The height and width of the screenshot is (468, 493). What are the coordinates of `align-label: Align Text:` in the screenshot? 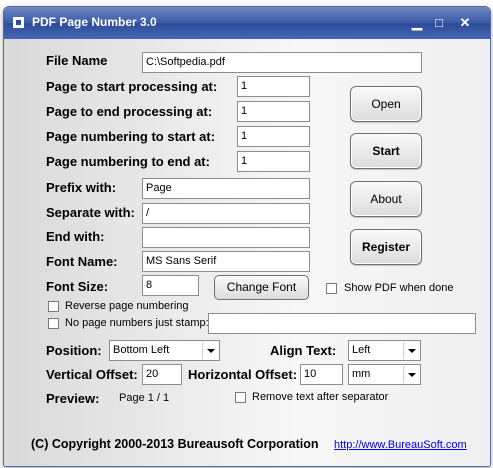 It's located at (303, 350).